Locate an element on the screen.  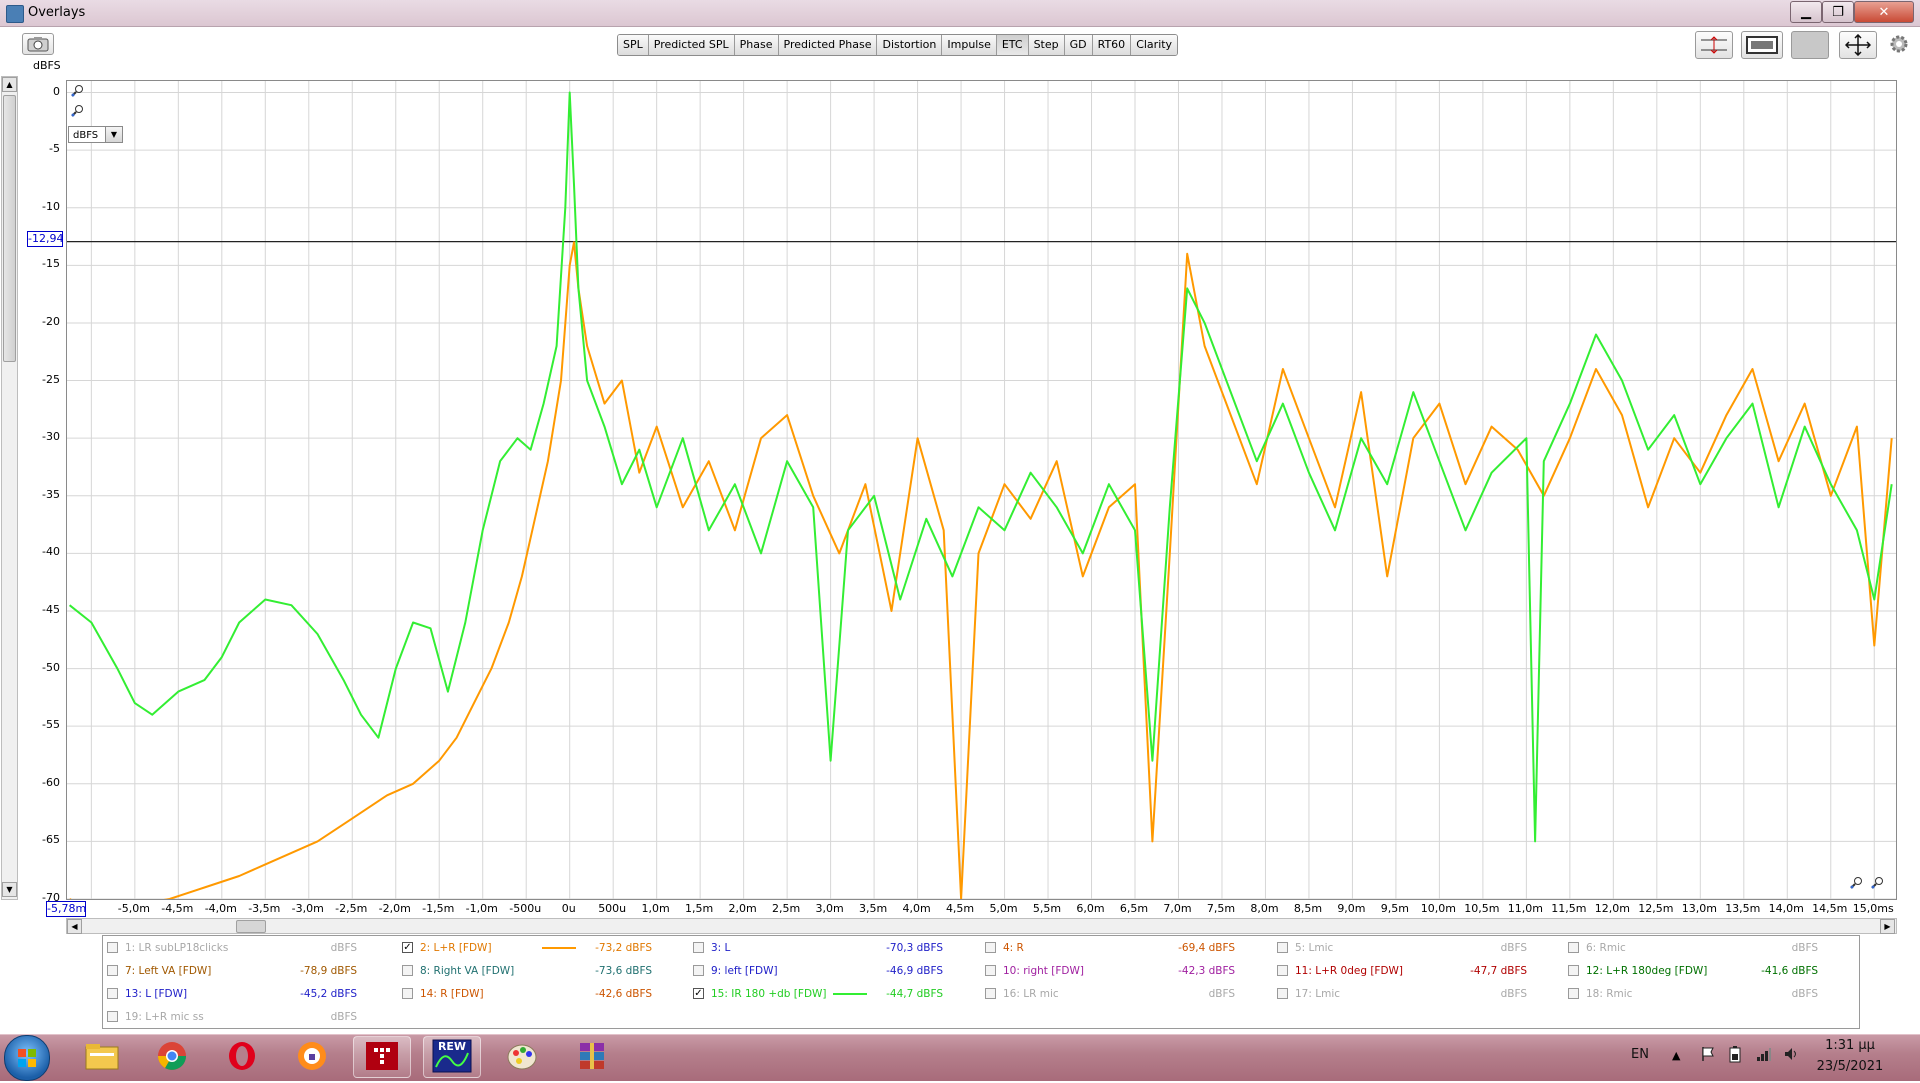
language-indicator: EN is located at coordinates (1640, 1054).